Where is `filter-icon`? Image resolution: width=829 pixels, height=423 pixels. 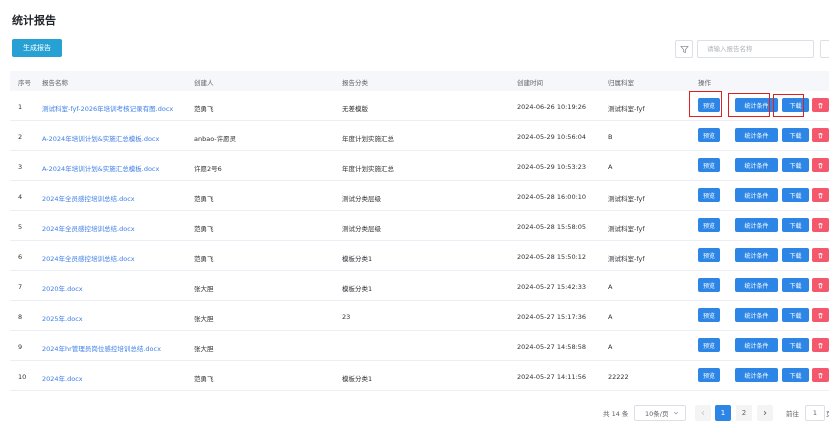
filter-icon is located at coordinates (684, 49).